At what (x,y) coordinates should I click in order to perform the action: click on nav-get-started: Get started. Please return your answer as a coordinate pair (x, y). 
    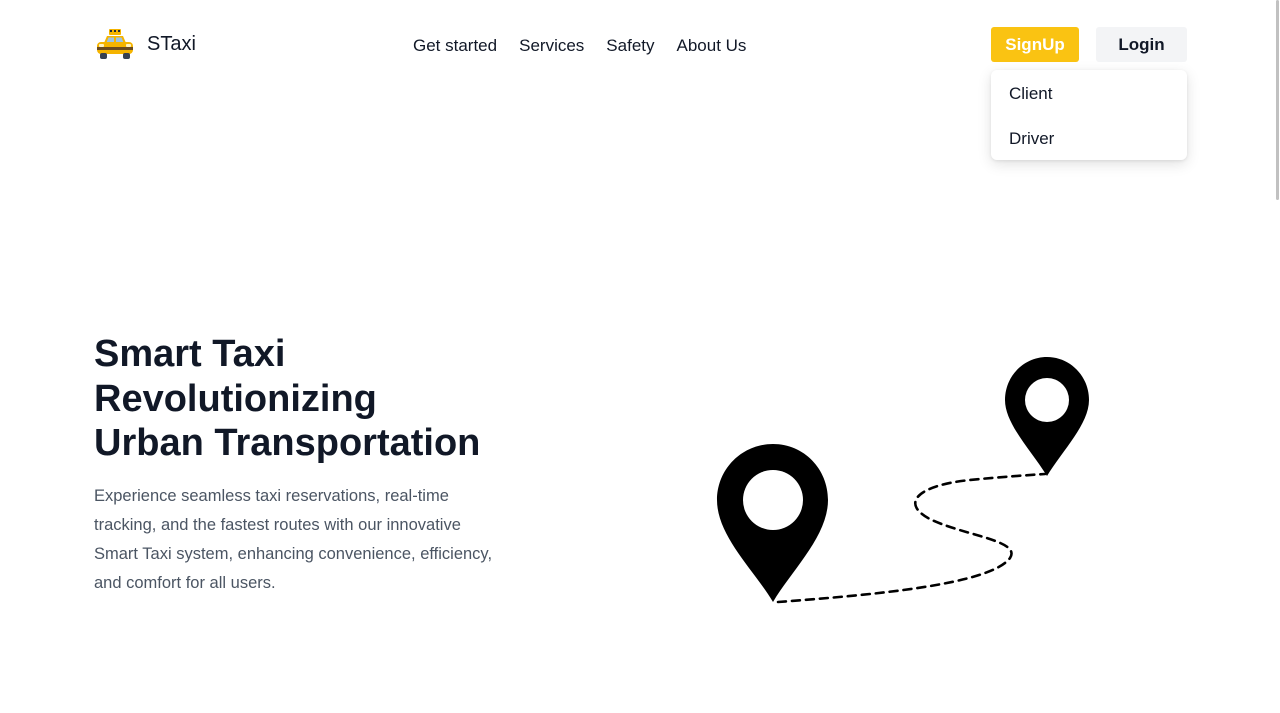
    Looking at the image, I should click on (455, 46).